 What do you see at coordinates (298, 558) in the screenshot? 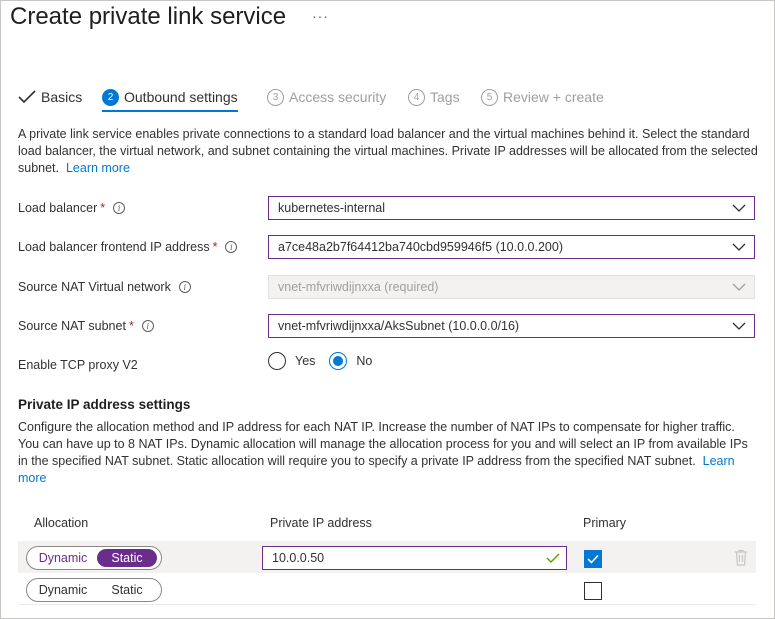
I see `input-value: 10.0.0.50` at bounding box center [298, 558].